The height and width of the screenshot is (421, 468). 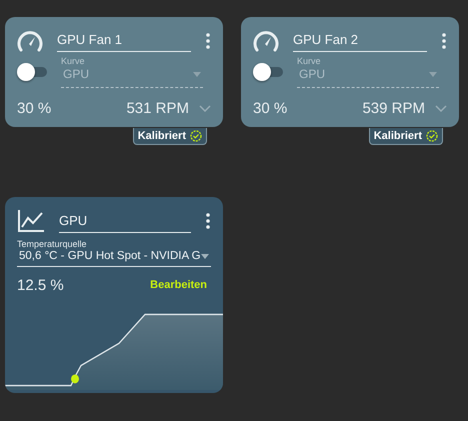 What do you see at coordinates (124, 40) in the screenshot?
I see `fan-name-field: GPU Fan 1` at bounding box center [124, 40].